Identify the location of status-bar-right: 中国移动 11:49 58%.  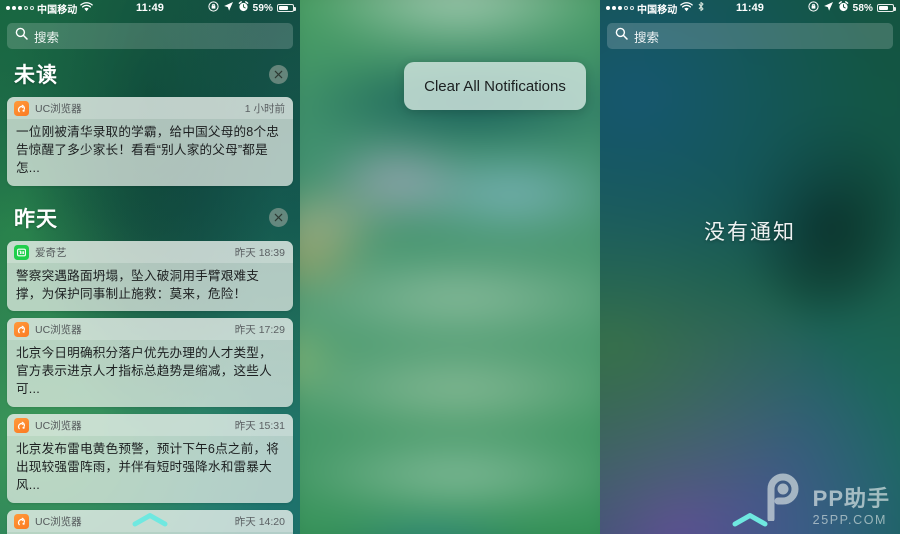
(750, 8).